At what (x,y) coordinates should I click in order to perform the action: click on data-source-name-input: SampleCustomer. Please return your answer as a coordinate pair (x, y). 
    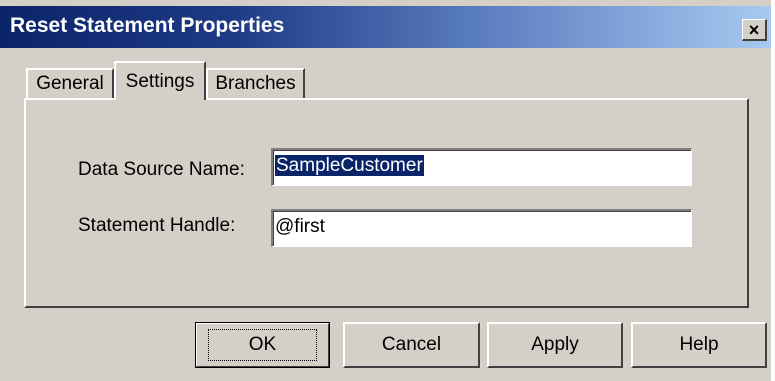
    Looking at the image, I should click on (481, 167).